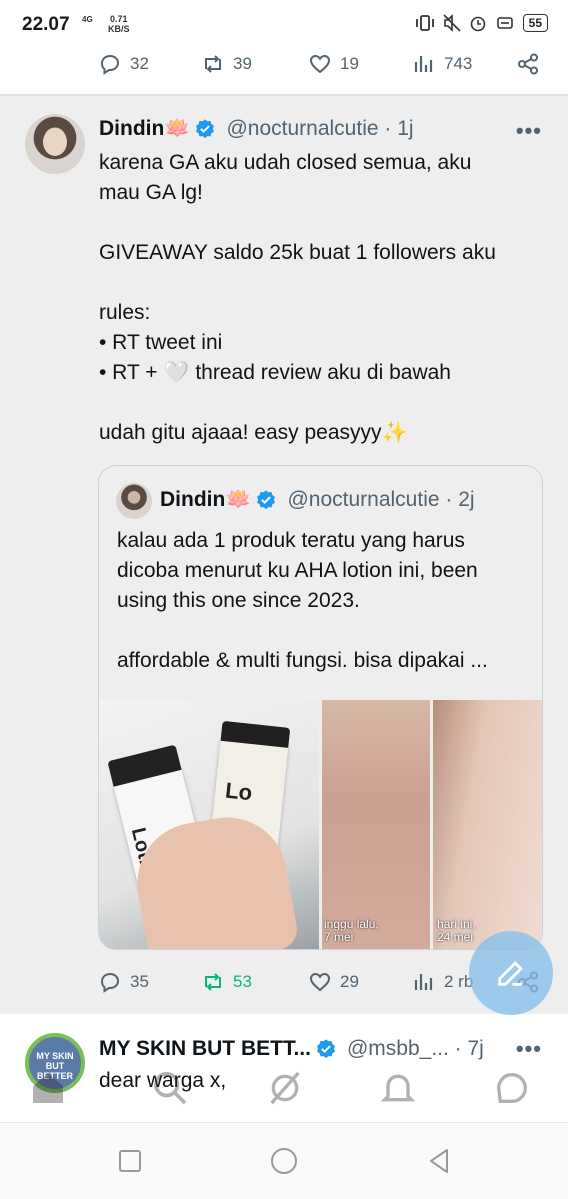 This screenshot has width=568, height=1199. What do you see at coordinates (284, 22) in the screenshot?
I see `status-bar: 22.07 4G 0.71 KB/S 55` at bounding box center [284, 22].